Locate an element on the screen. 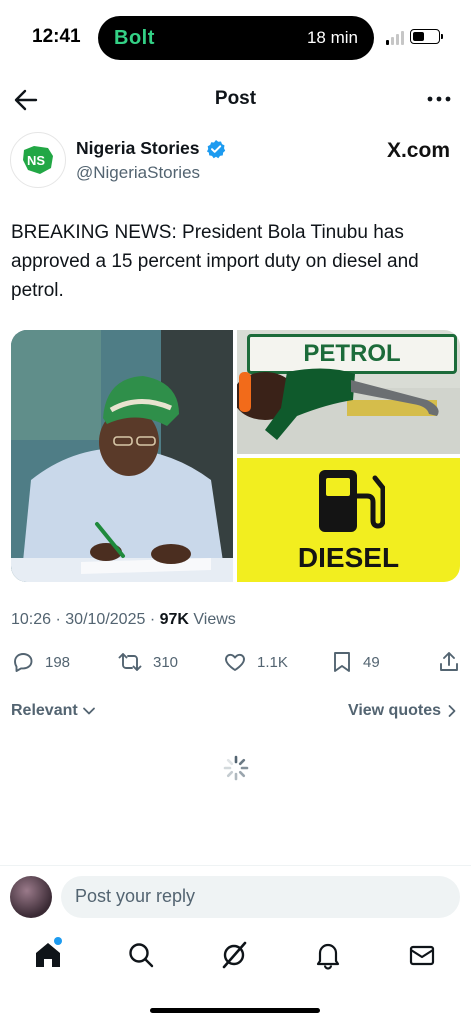 The image size is (471, 1024). bolt-logo: Bolt is located at coordinates (134, 37).